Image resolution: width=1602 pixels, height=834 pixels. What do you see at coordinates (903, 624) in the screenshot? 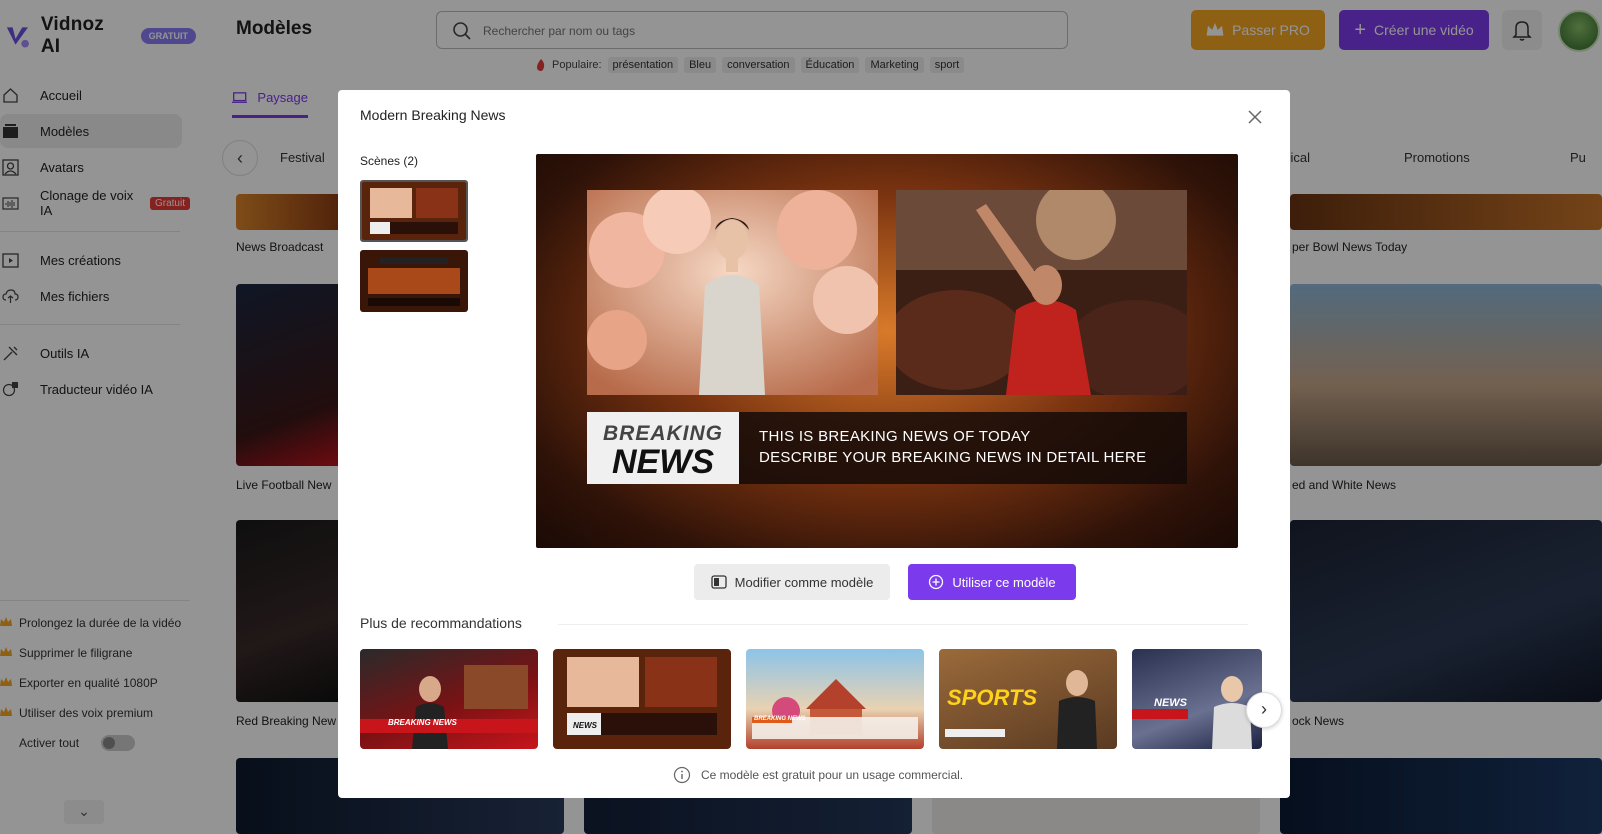
I see `divider` at bounding box center [903, 624].